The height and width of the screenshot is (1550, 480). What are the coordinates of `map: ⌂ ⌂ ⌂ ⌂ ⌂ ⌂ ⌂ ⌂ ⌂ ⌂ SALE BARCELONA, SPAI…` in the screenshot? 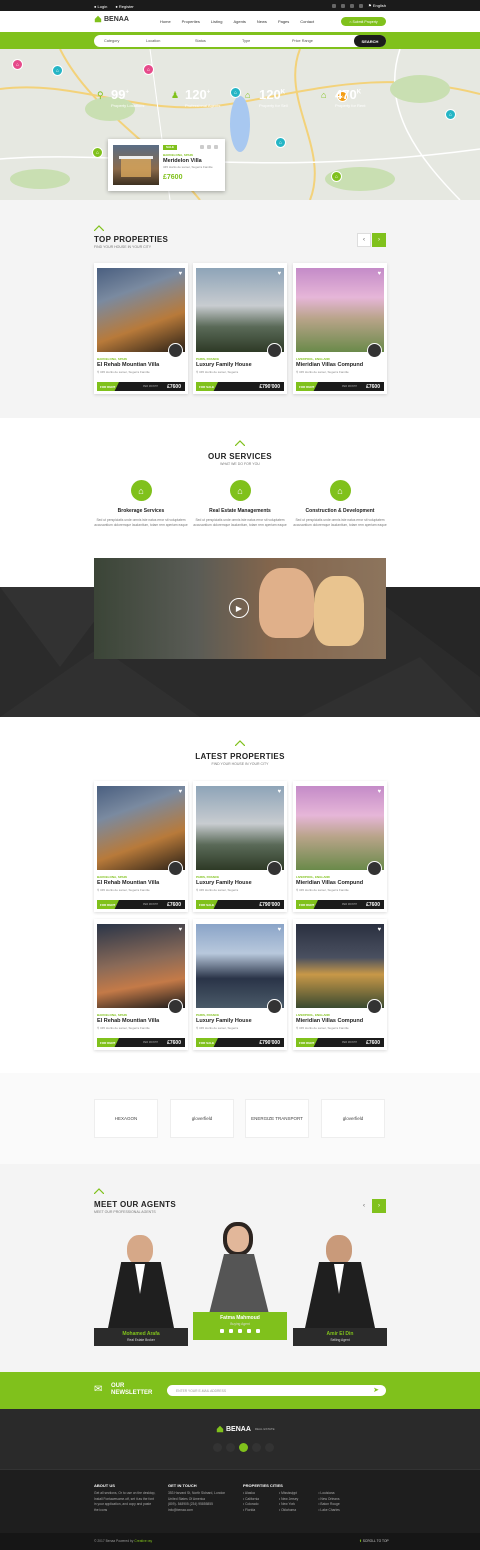 It's located at (240, 124).